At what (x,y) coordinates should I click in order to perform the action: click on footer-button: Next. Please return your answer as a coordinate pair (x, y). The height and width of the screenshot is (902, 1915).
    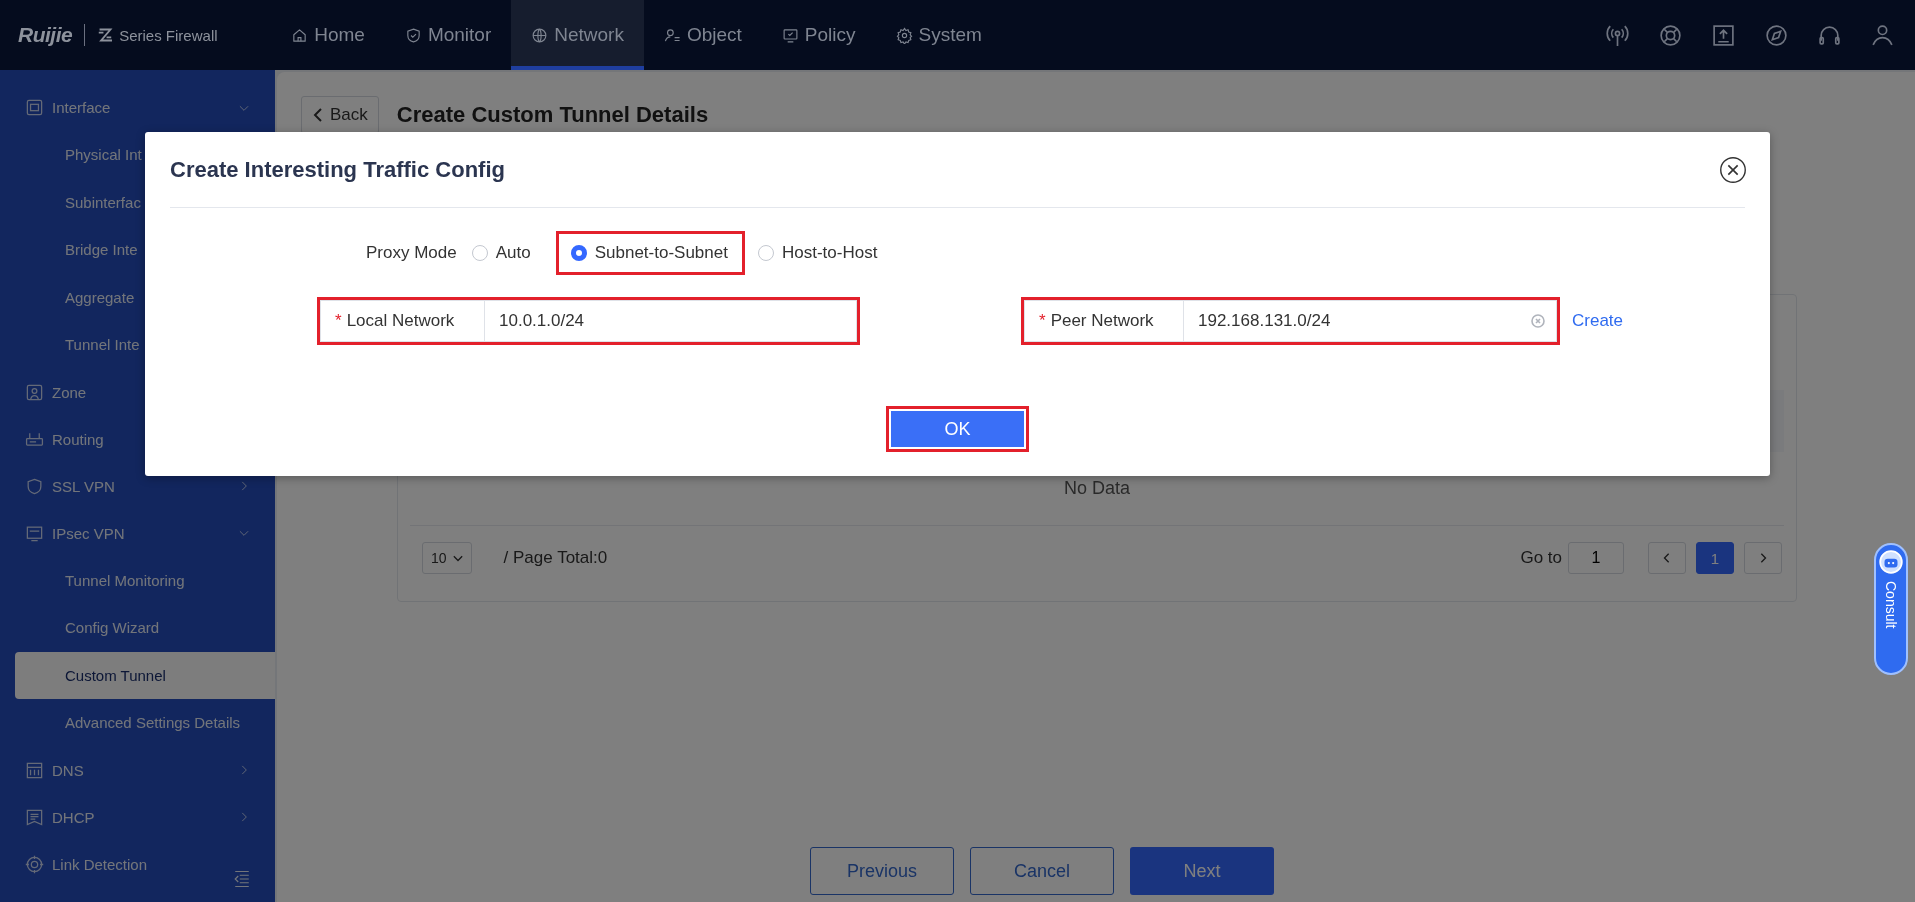
    Looking at the image, I should click on (1202, 871).